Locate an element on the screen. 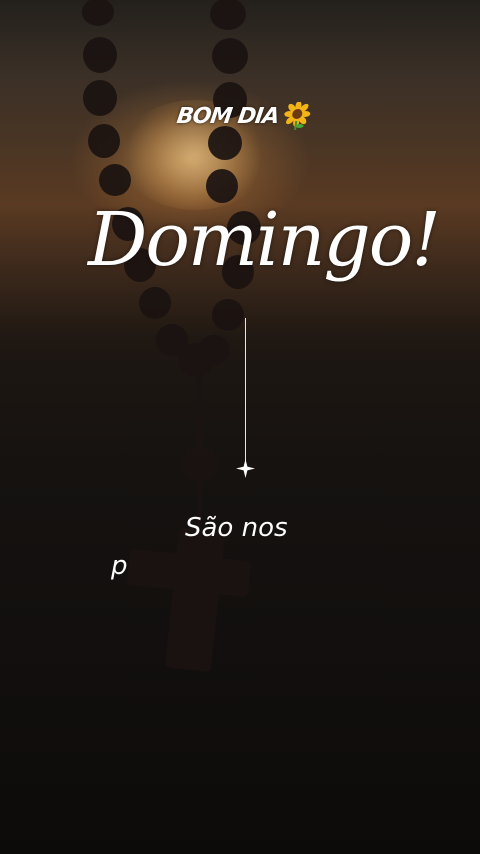 Image resolution: width=480 pixels, height=854 pixels. divider-line is located at coordinates (245, 390).